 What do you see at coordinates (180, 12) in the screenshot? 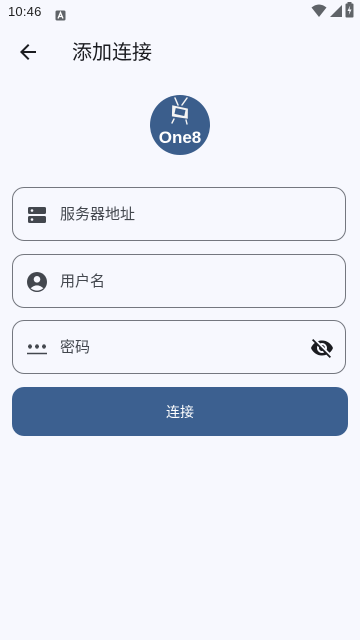
I see `status-bar: 10:46` at bounding box center [180, 12].